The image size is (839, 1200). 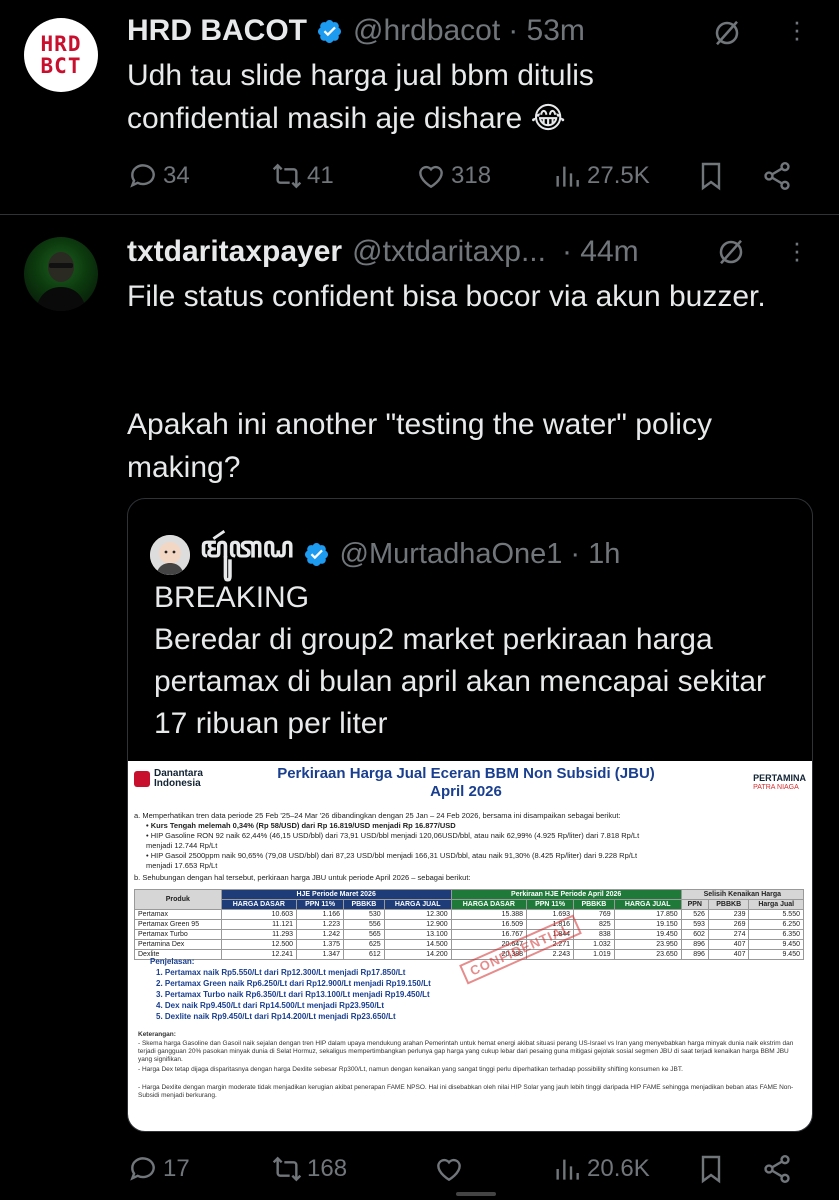 I want to click on price-cell: 12.900, so click(x=417, y=924).